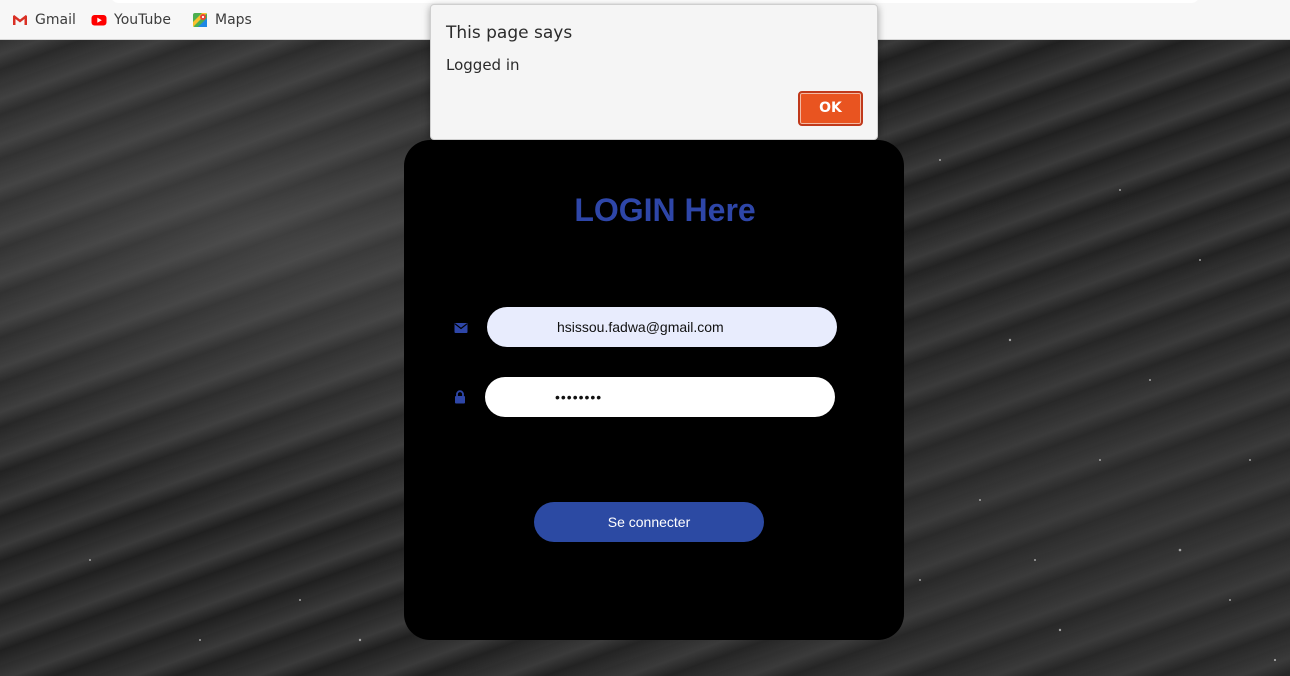 The height and width of the screenshot is (676, 1290). I want to click on login-title: LOGIN Here, so click(665, 210).